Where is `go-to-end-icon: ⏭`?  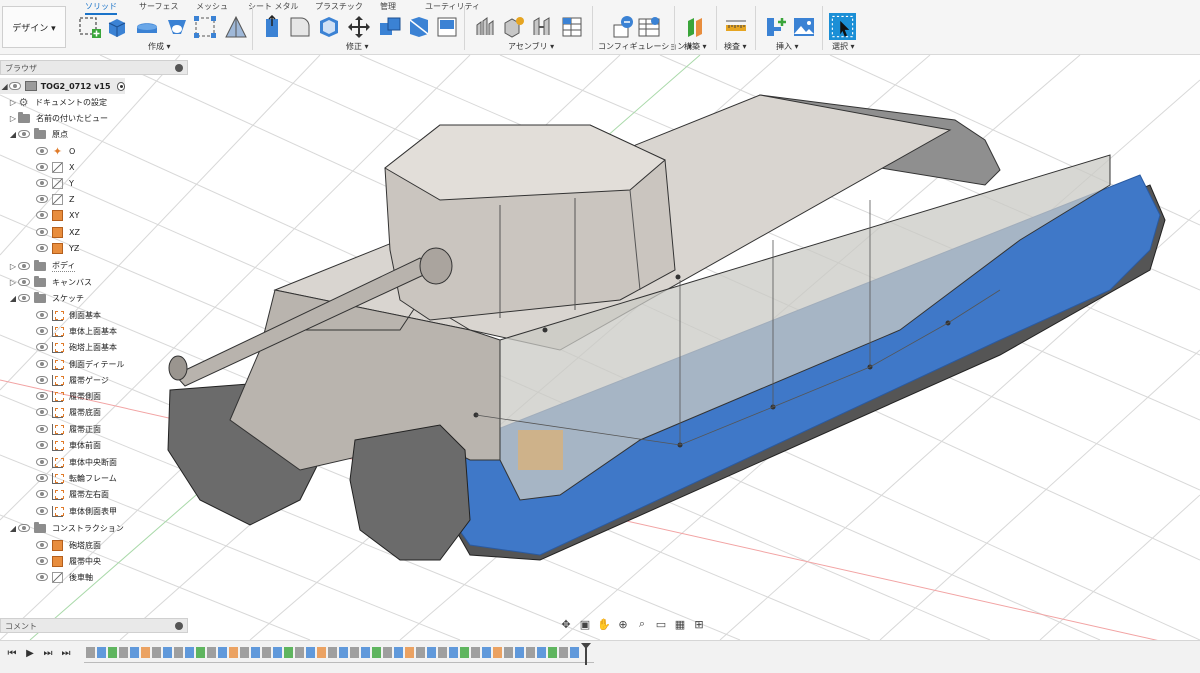
go-to-end-icon: ⏭ is located at coordinates (66, 654).